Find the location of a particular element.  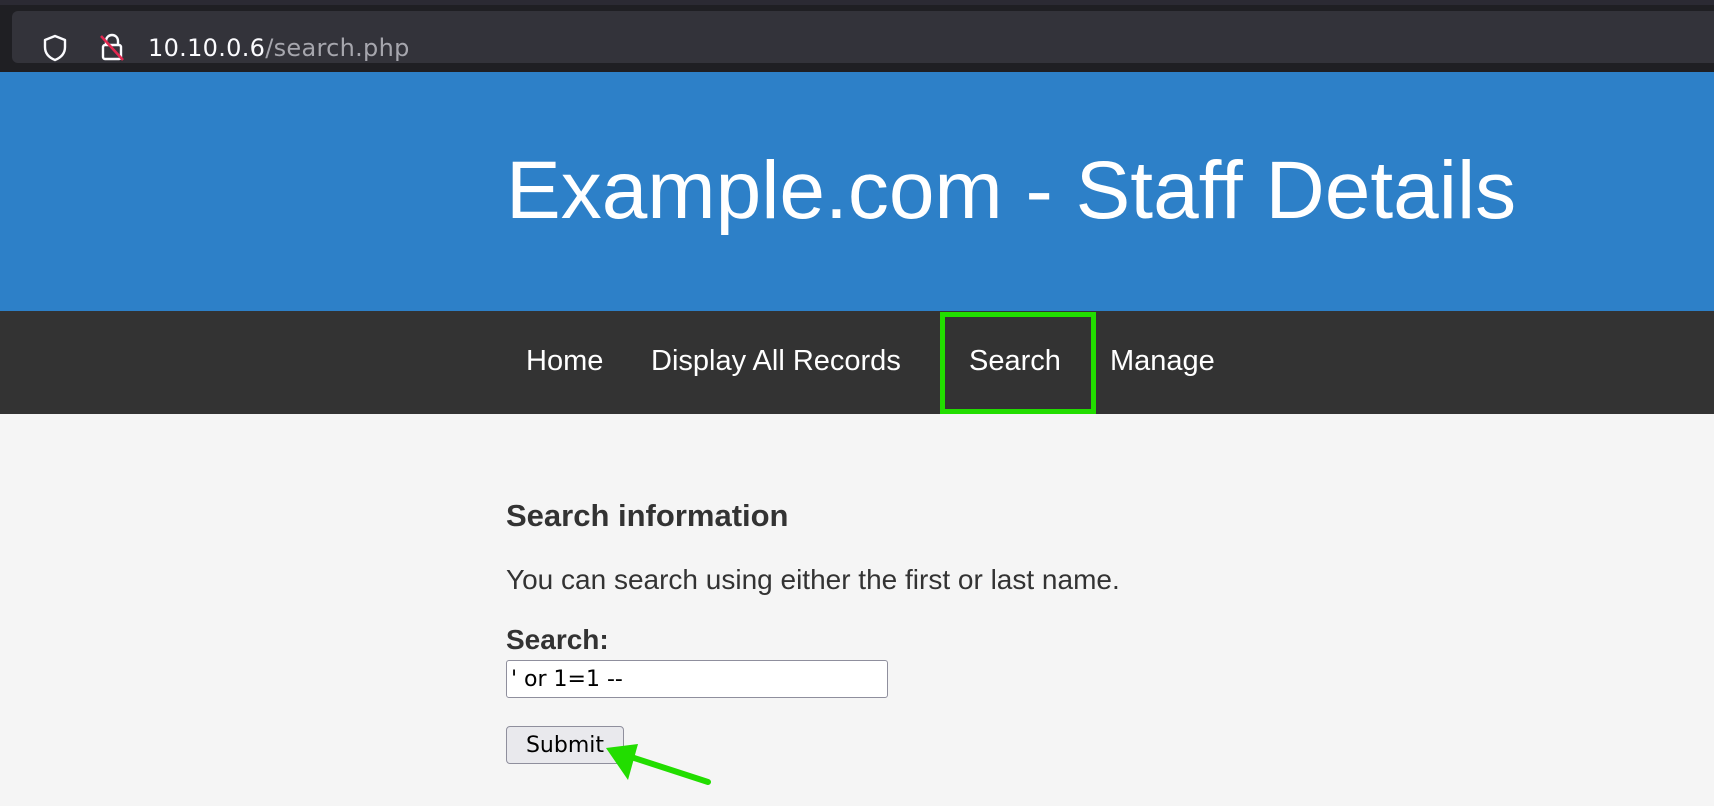

main-nav: Home Display All Records Search Manage is located at coordinates (857, 362).